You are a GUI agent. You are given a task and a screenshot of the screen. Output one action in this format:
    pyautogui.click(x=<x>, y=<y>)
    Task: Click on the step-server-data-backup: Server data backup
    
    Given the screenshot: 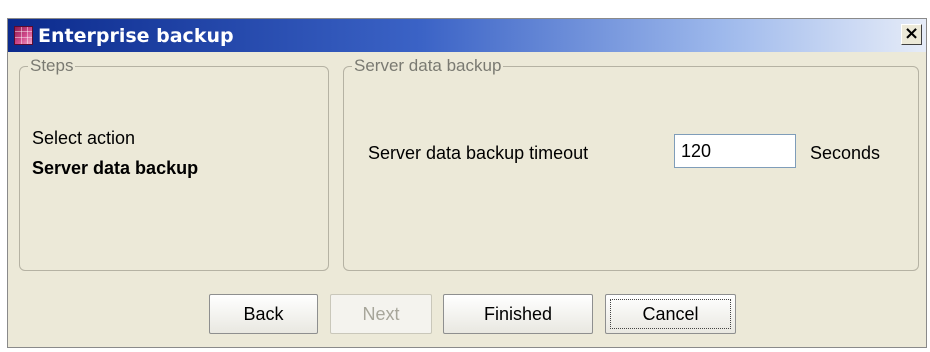 What is the action you would take?
    pyautogui.click(x=115, y=168)
    